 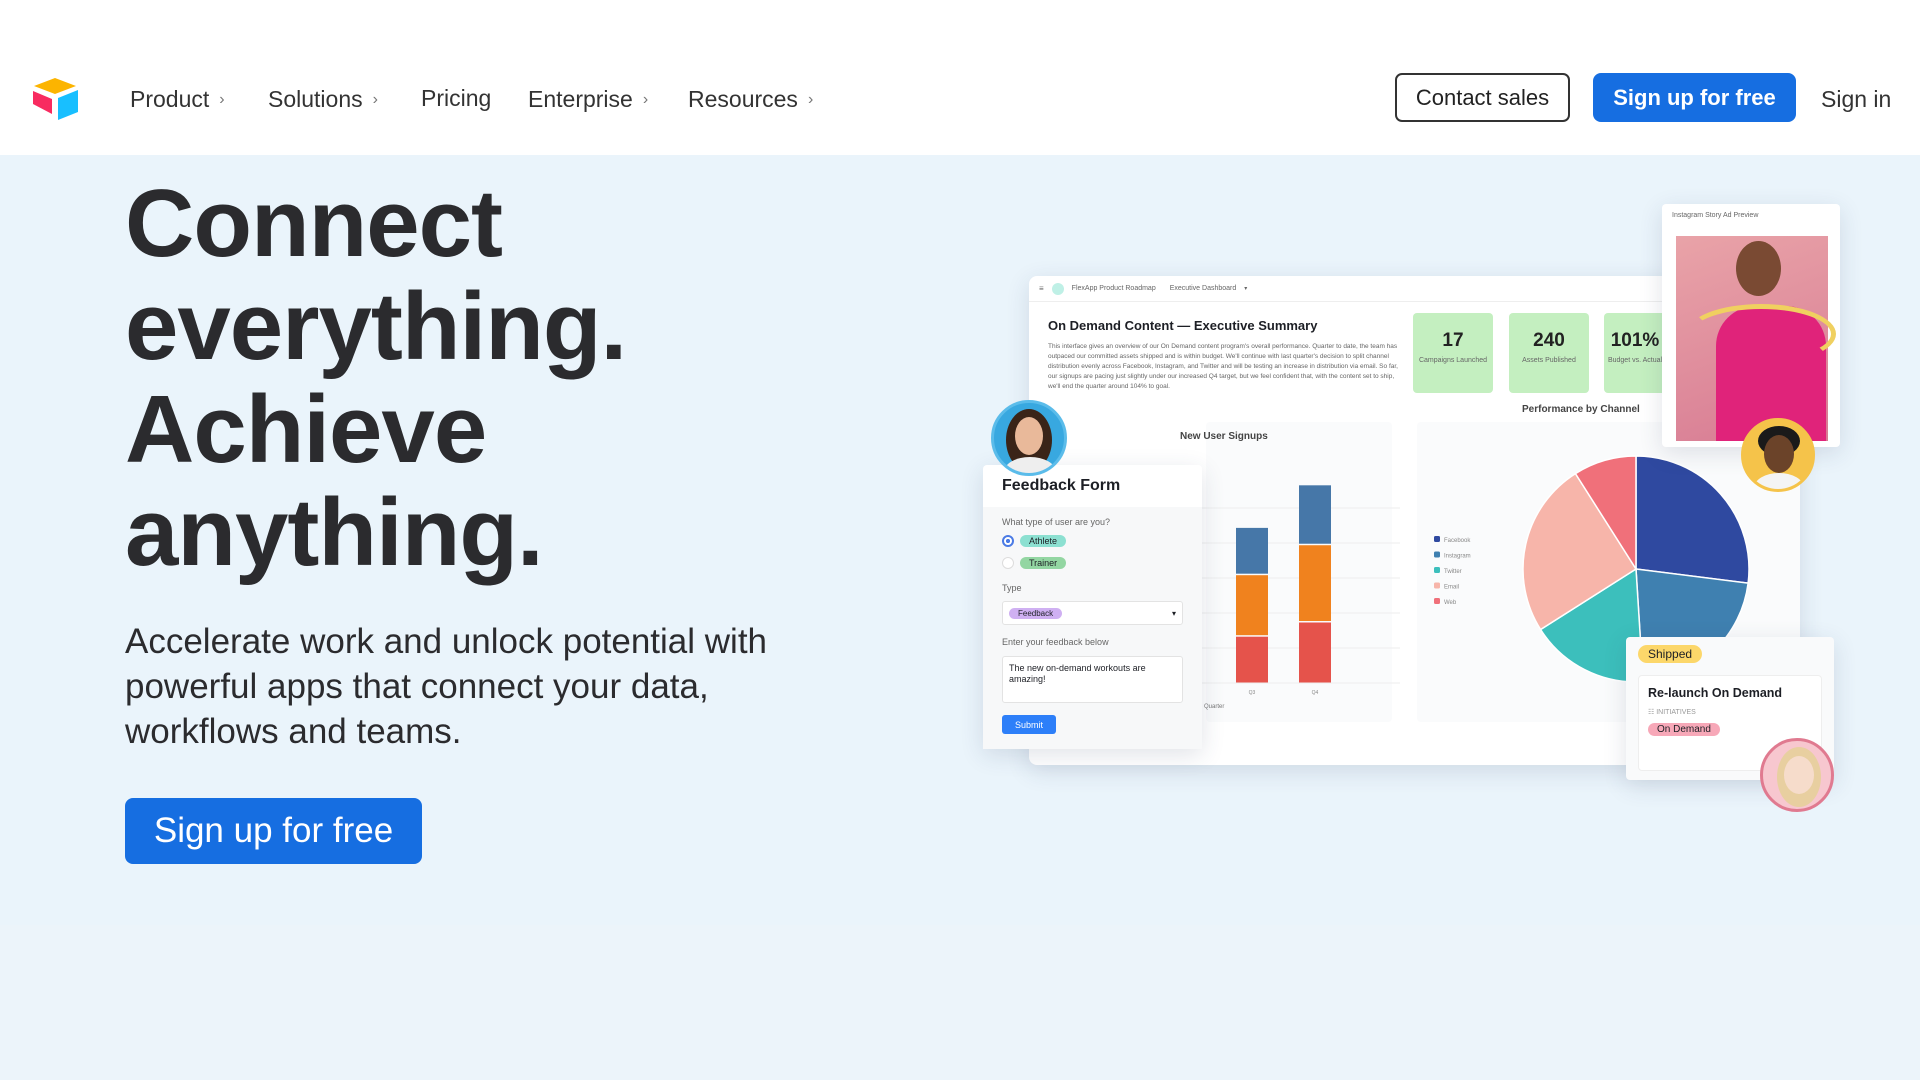 I want to click on hero-heading: Connect everything. Achieve anything., so click(x=376, y=378).